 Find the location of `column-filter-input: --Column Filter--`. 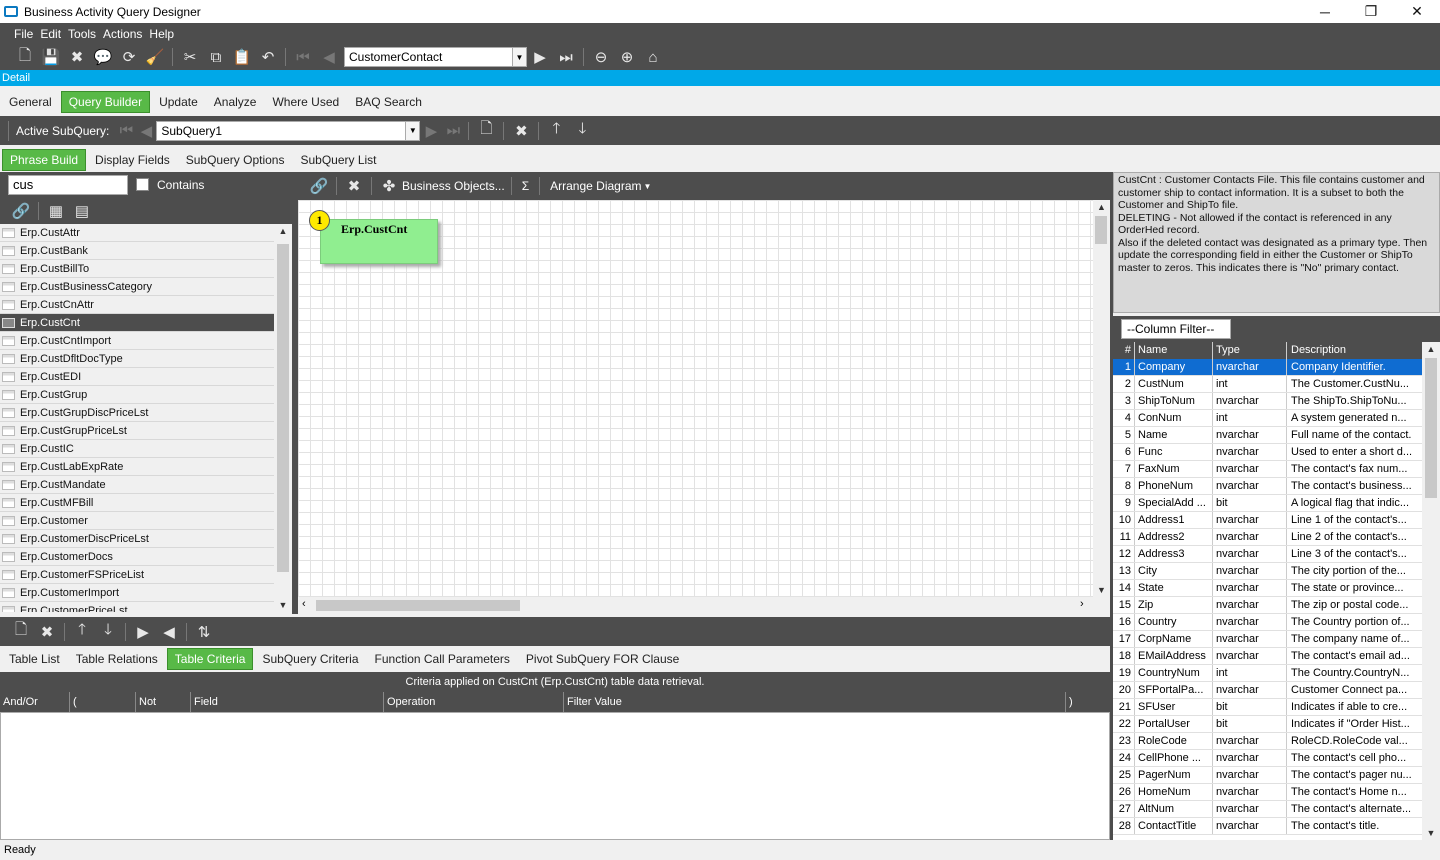

column-filter-input: --Column Filter-- is located at coordinates (1176, 329).